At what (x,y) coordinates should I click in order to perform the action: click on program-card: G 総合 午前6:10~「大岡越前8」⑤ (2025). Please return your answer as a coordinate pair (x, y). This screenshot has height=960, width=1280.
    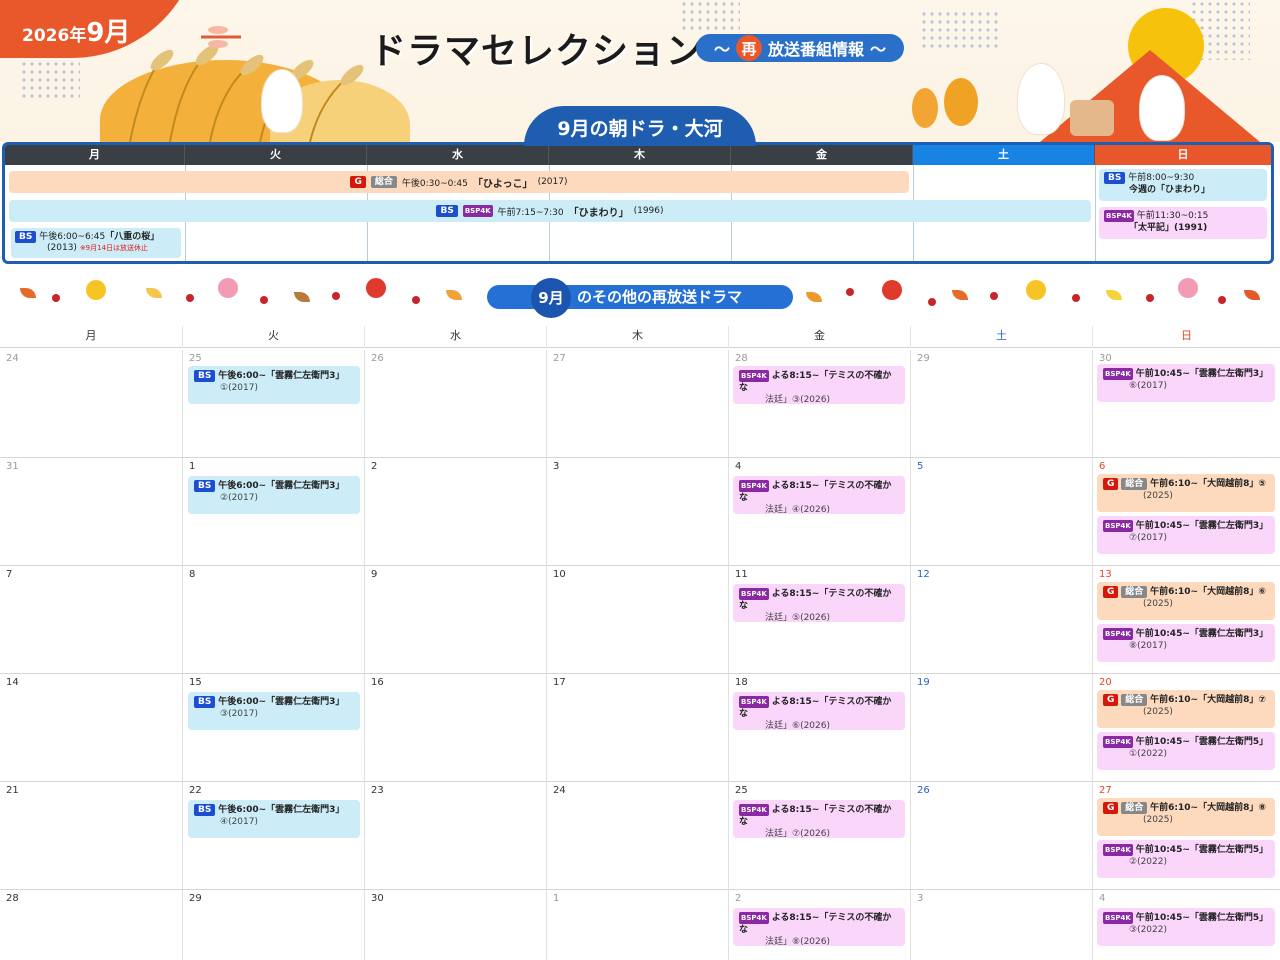
    Looking at the image, I should click on (1186, 493).